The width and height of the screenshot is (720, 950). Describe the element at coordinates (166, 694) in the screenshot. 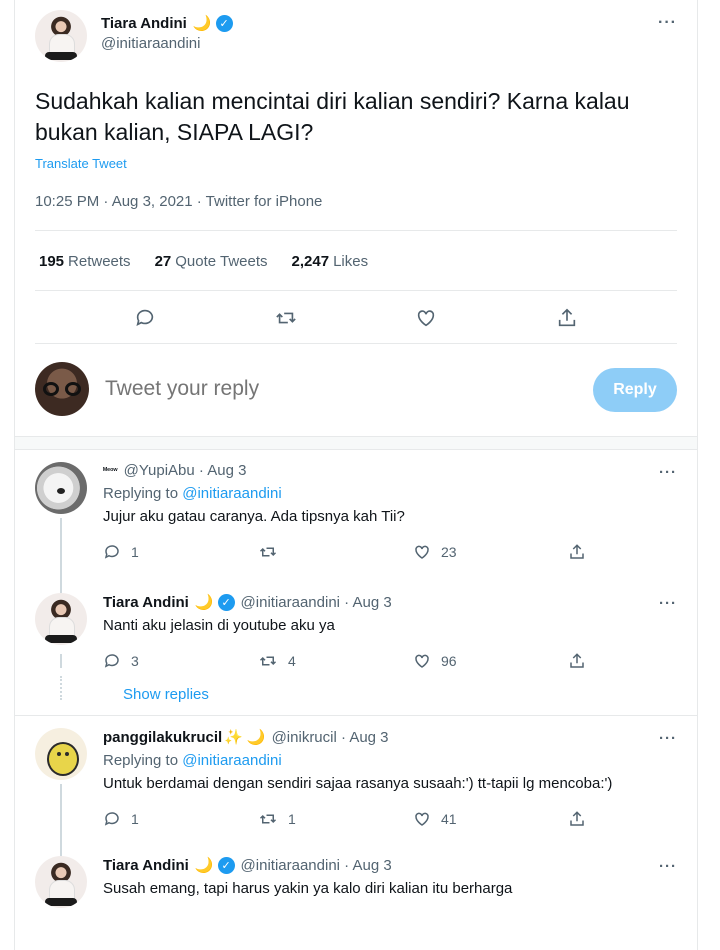

I see `show-replies-label: Show replies` at that location.